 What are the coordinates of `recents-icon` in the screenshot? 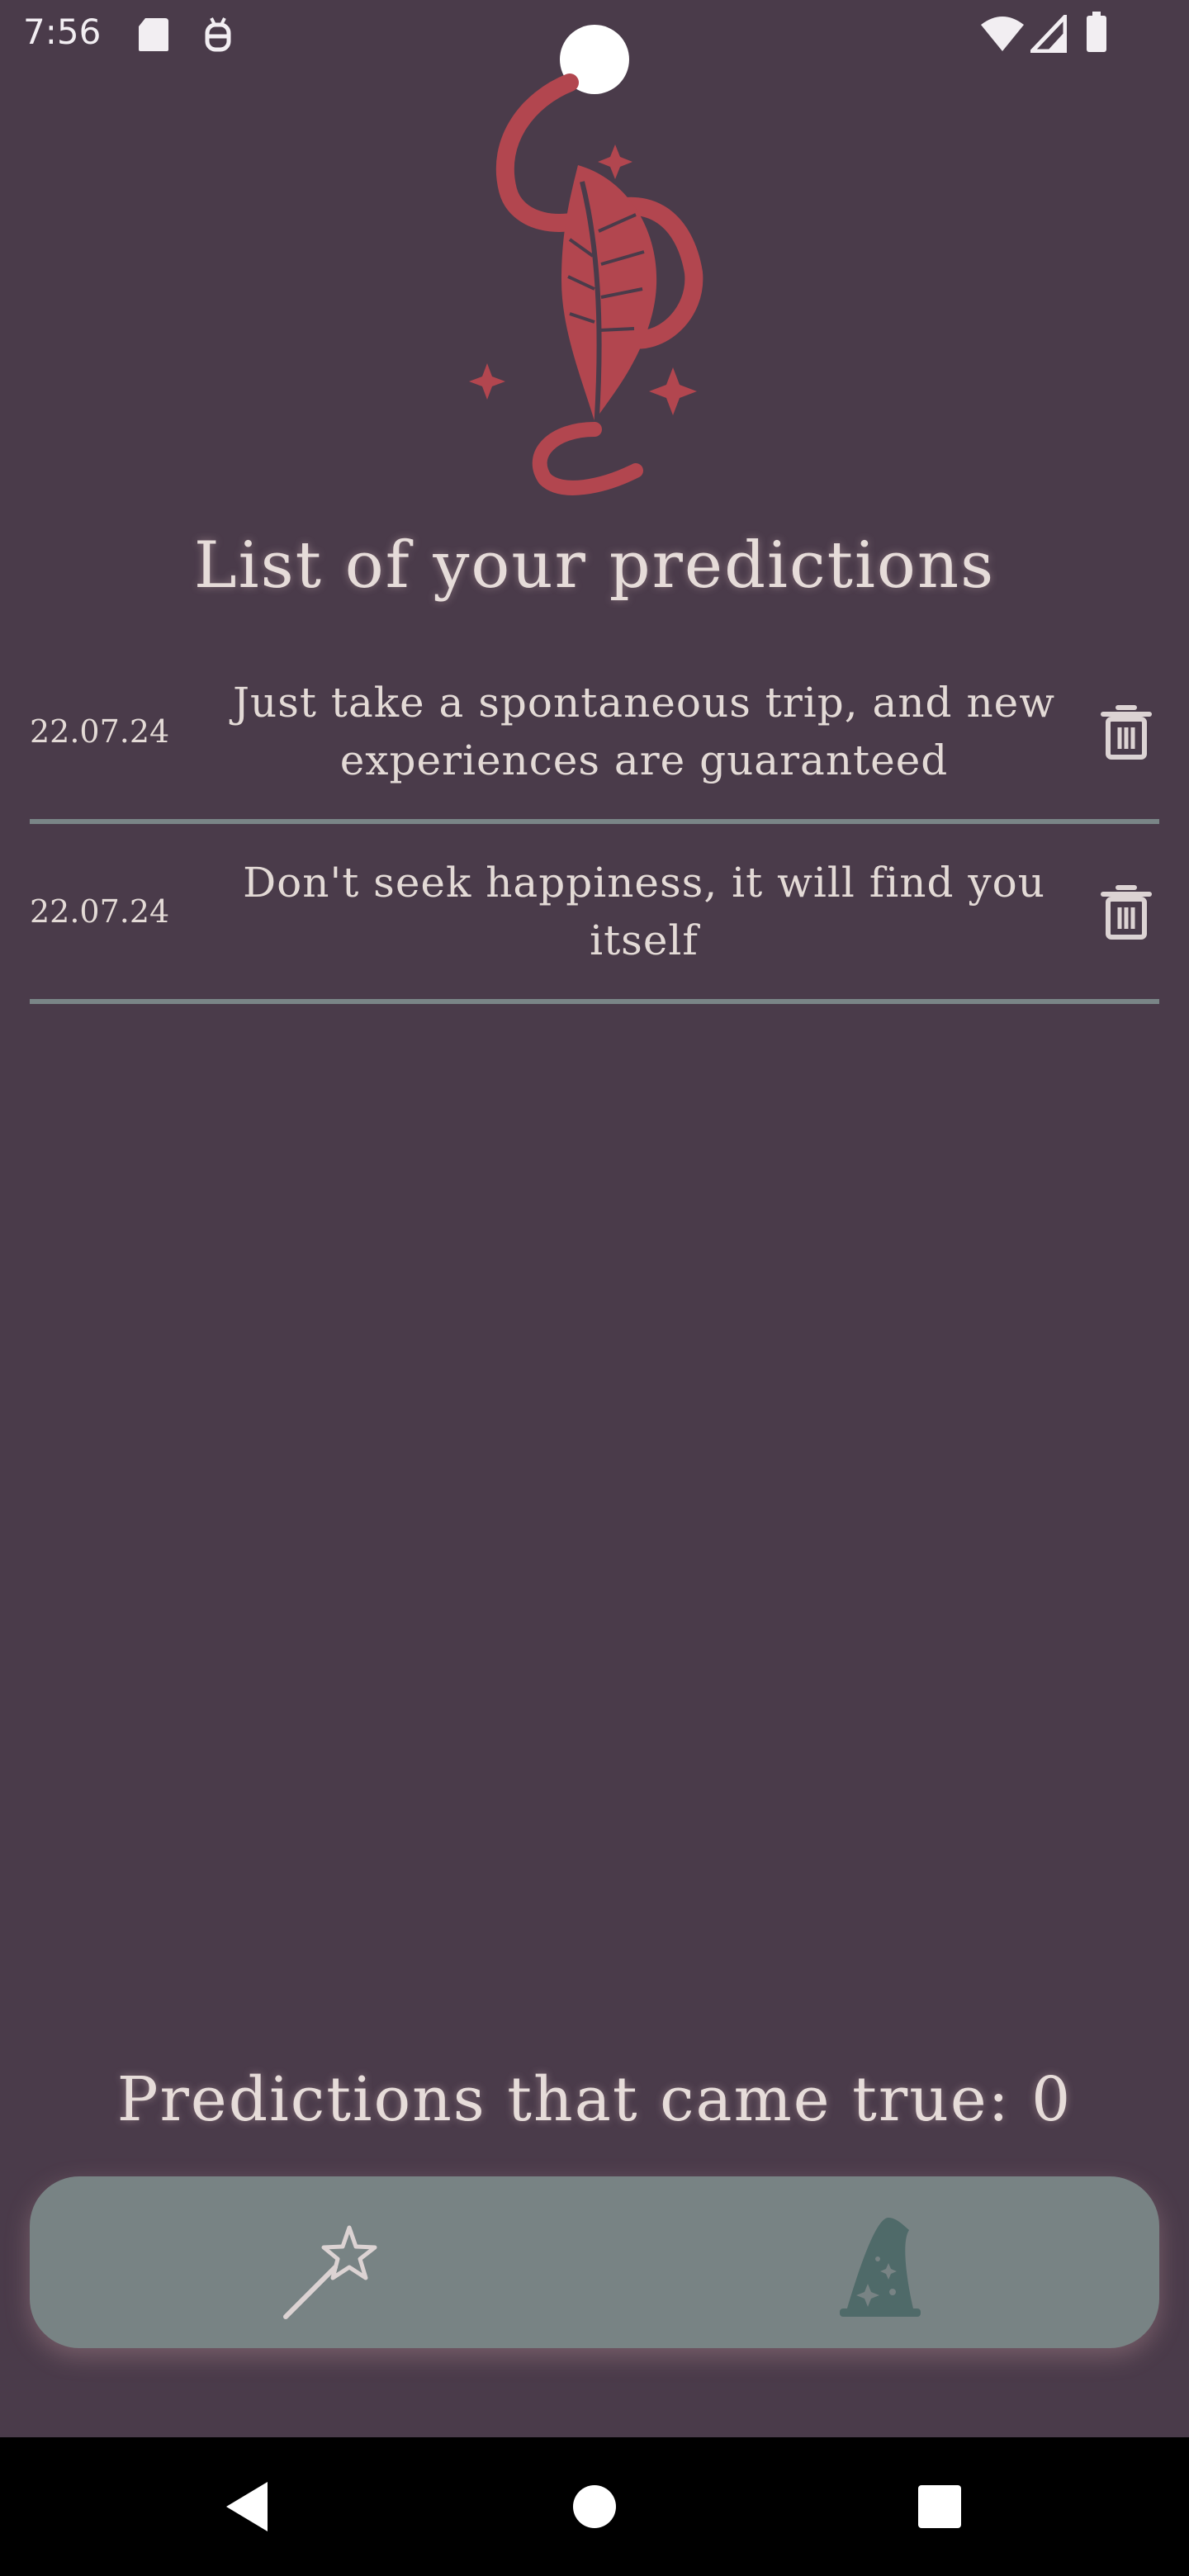 It's located at (940, 2507).